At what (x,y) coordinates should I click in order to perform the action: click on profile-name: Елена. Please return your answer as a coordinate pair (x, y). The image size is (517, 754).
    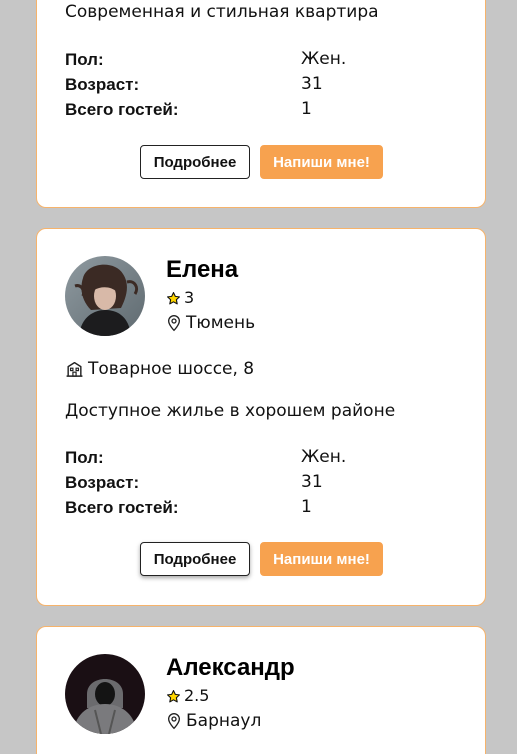
    Looking at the image, I should click on (210, 270).